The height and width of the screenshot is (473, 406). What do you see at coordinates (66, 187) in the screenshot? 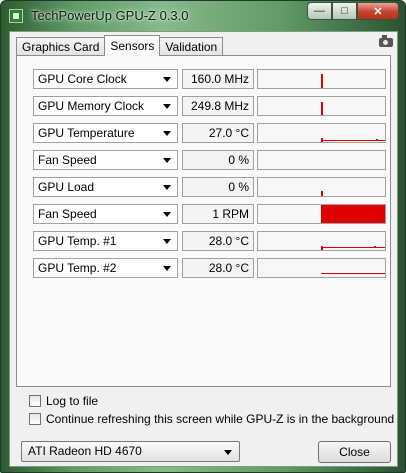
I see `sensor-name: GPU Load` at bounding box center [66, 187].